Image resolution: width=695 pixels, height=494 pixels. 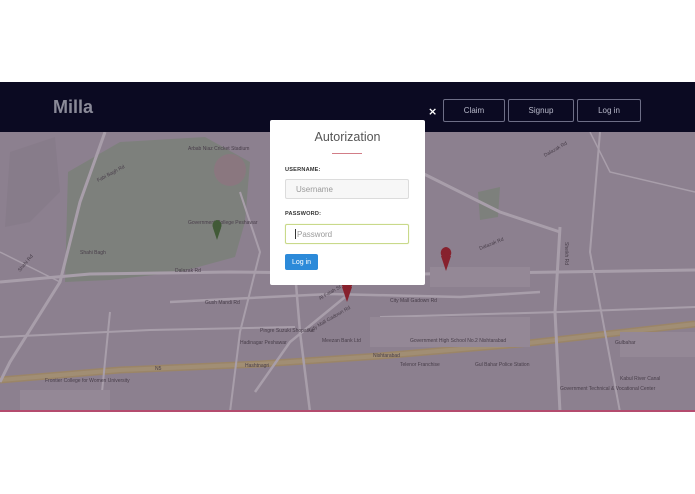 I want to click on modal-title: Autorization, so click(x=347, y=137).